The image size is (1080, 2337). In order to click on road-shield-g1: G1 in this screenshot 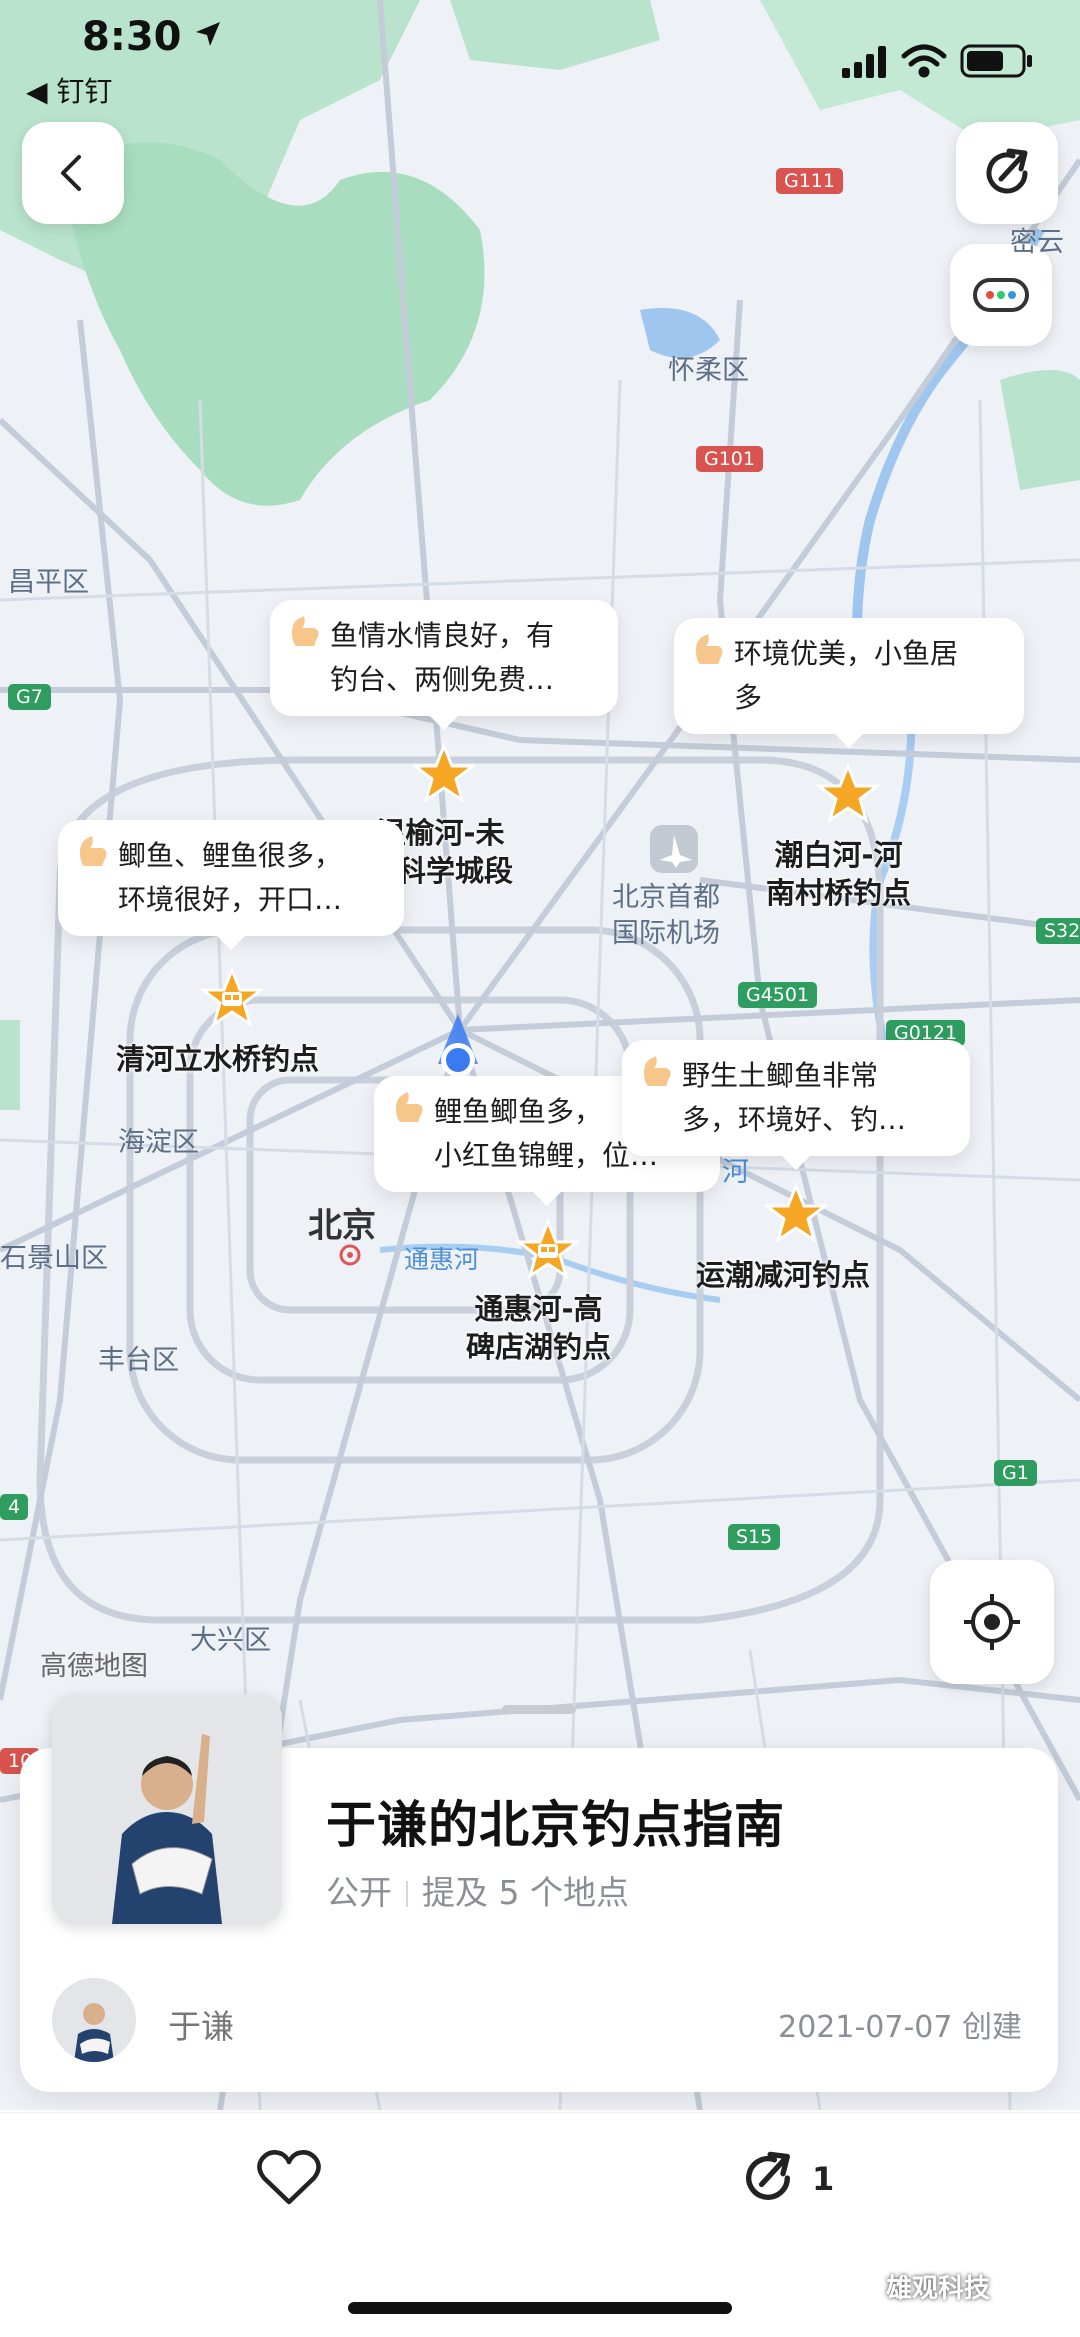, I will do `click(1015, 1473)`.